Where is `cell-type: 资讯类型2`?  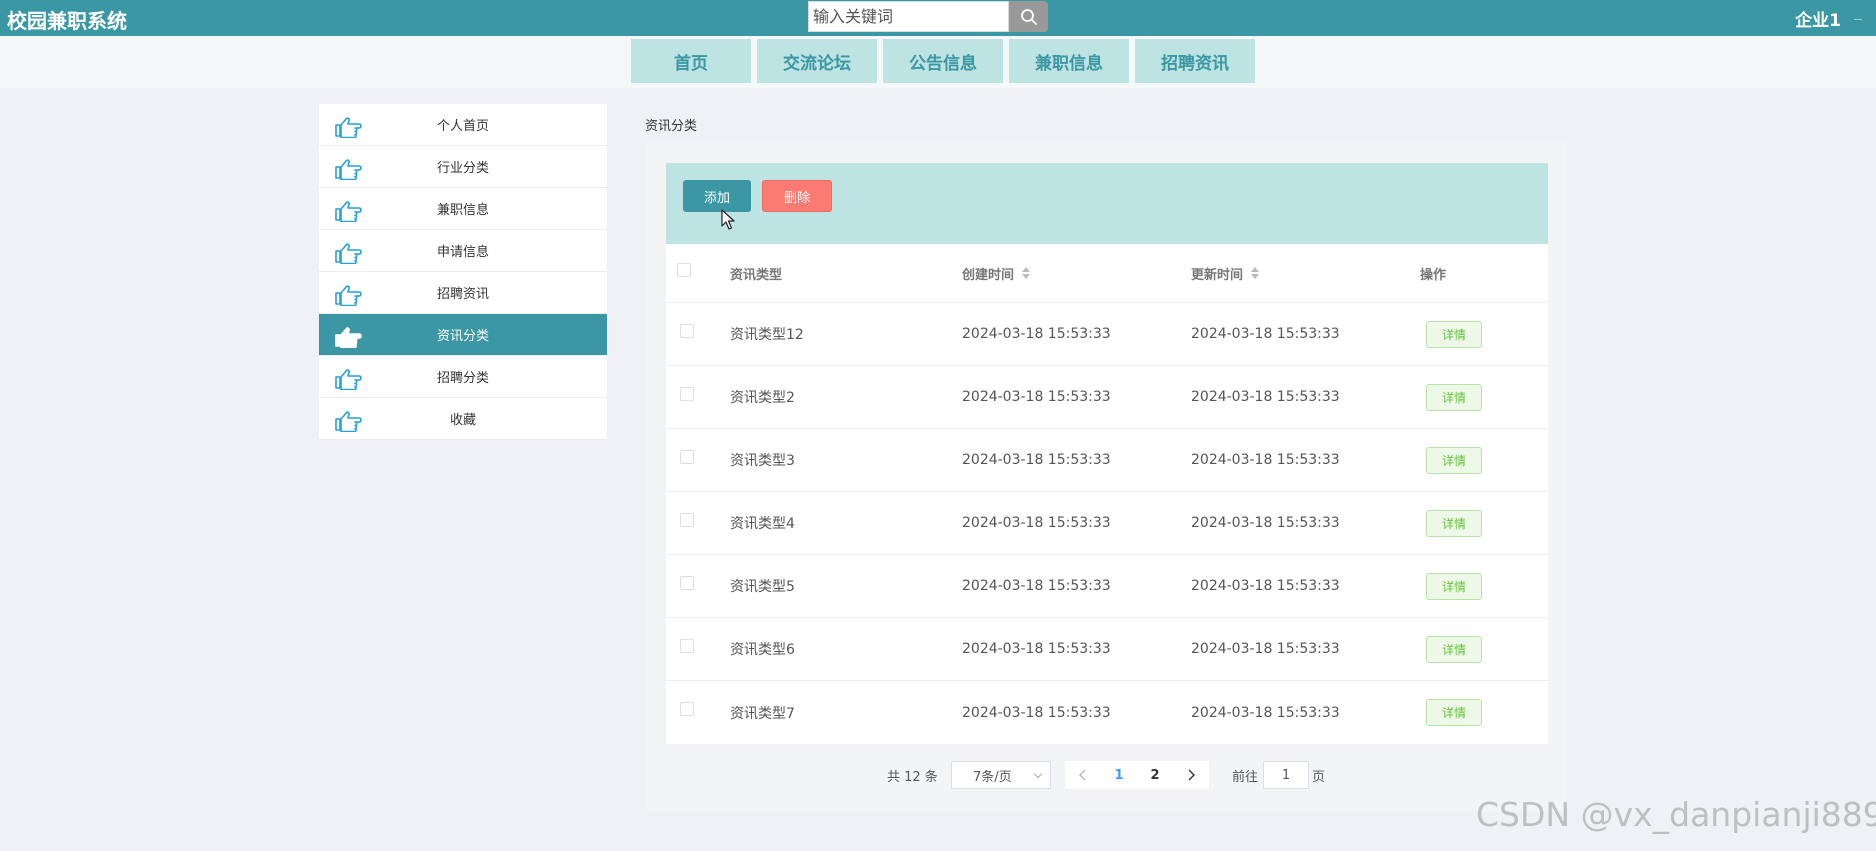
cell-type: 资讯类型2 is located at coordinates (762, 398).